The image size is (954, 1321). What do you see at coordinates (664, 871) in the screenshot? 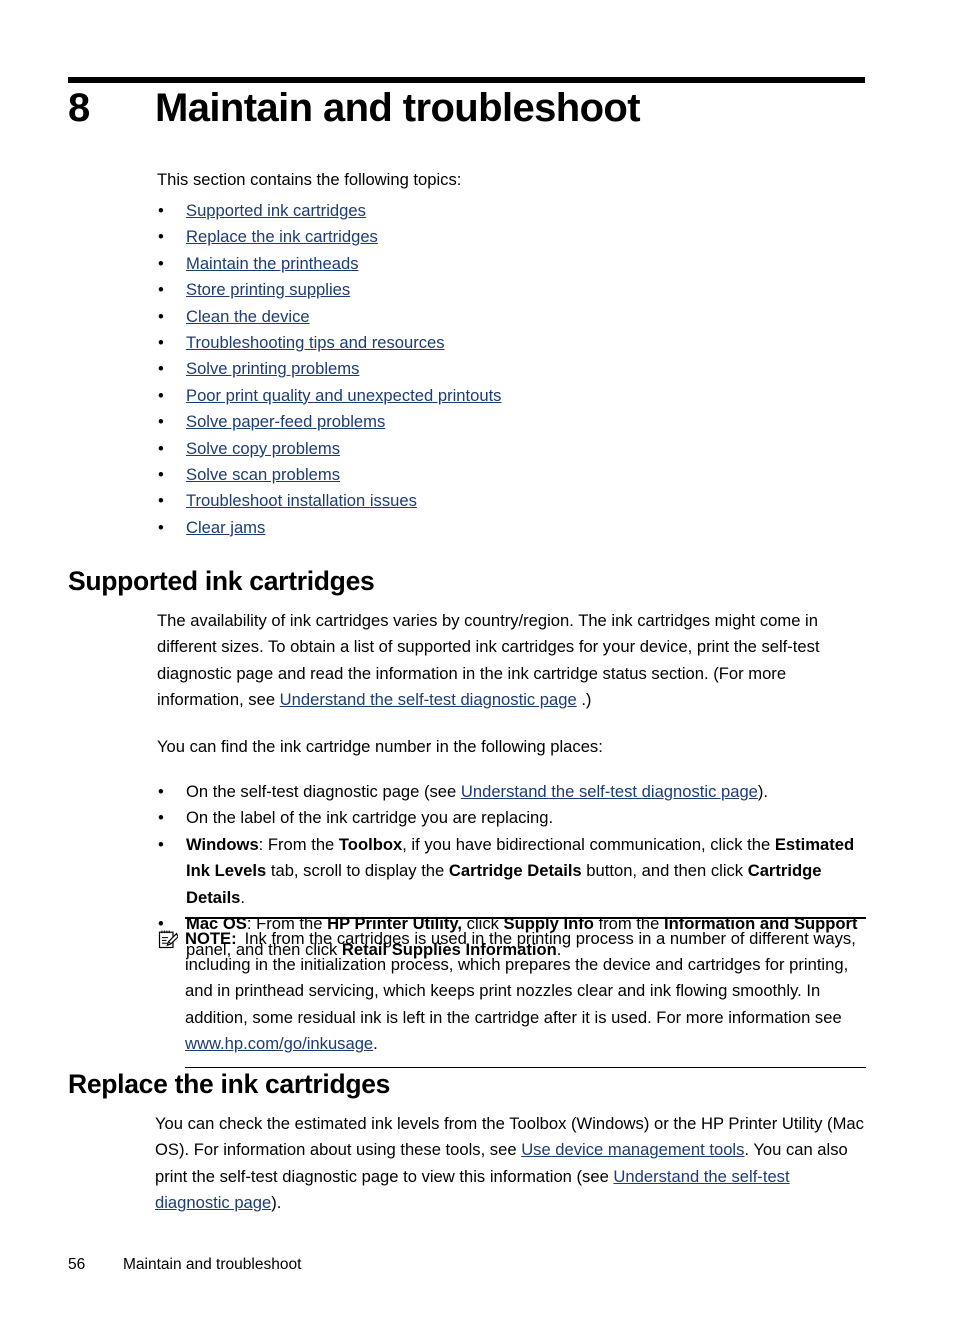
I see `list-item-text: button, and then click` at bounding box center [664, 871].